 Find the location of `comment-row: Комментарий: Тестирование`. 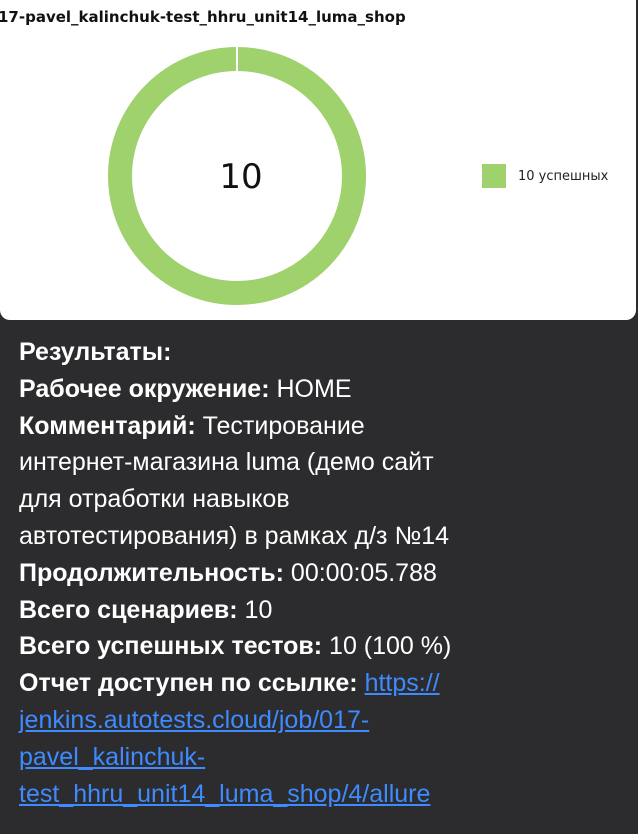

comment-row: Комментарий: Тестирование is located at coordinates (319, 426).